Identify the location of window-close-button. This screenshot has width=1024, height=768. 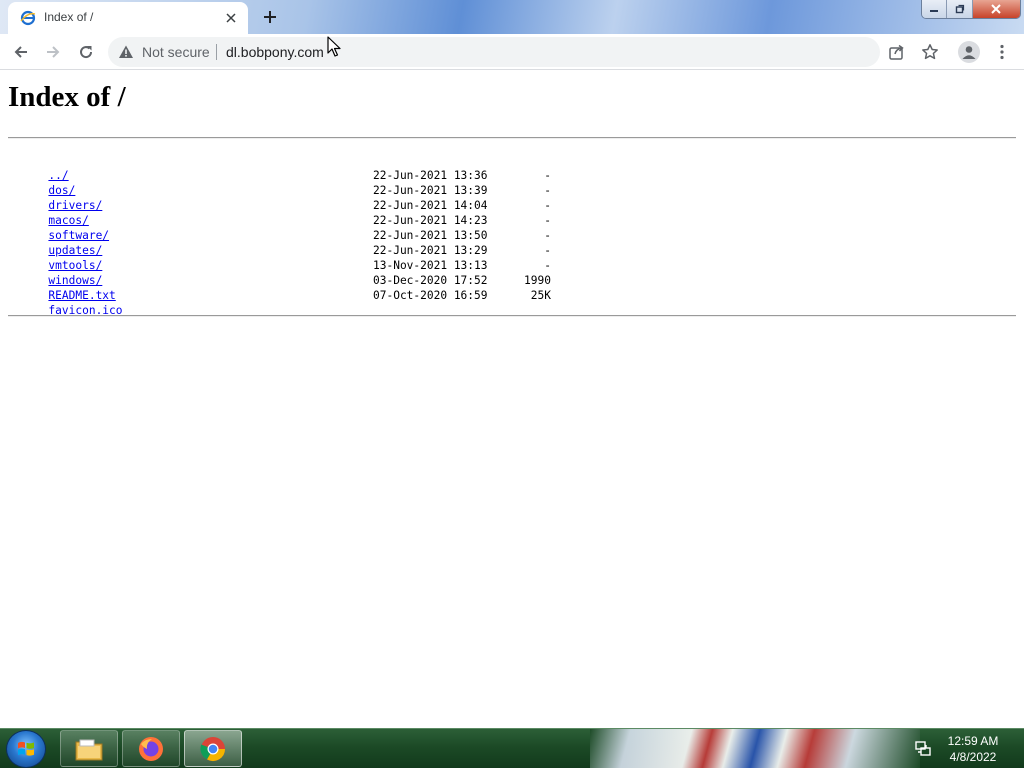
(996, 9).